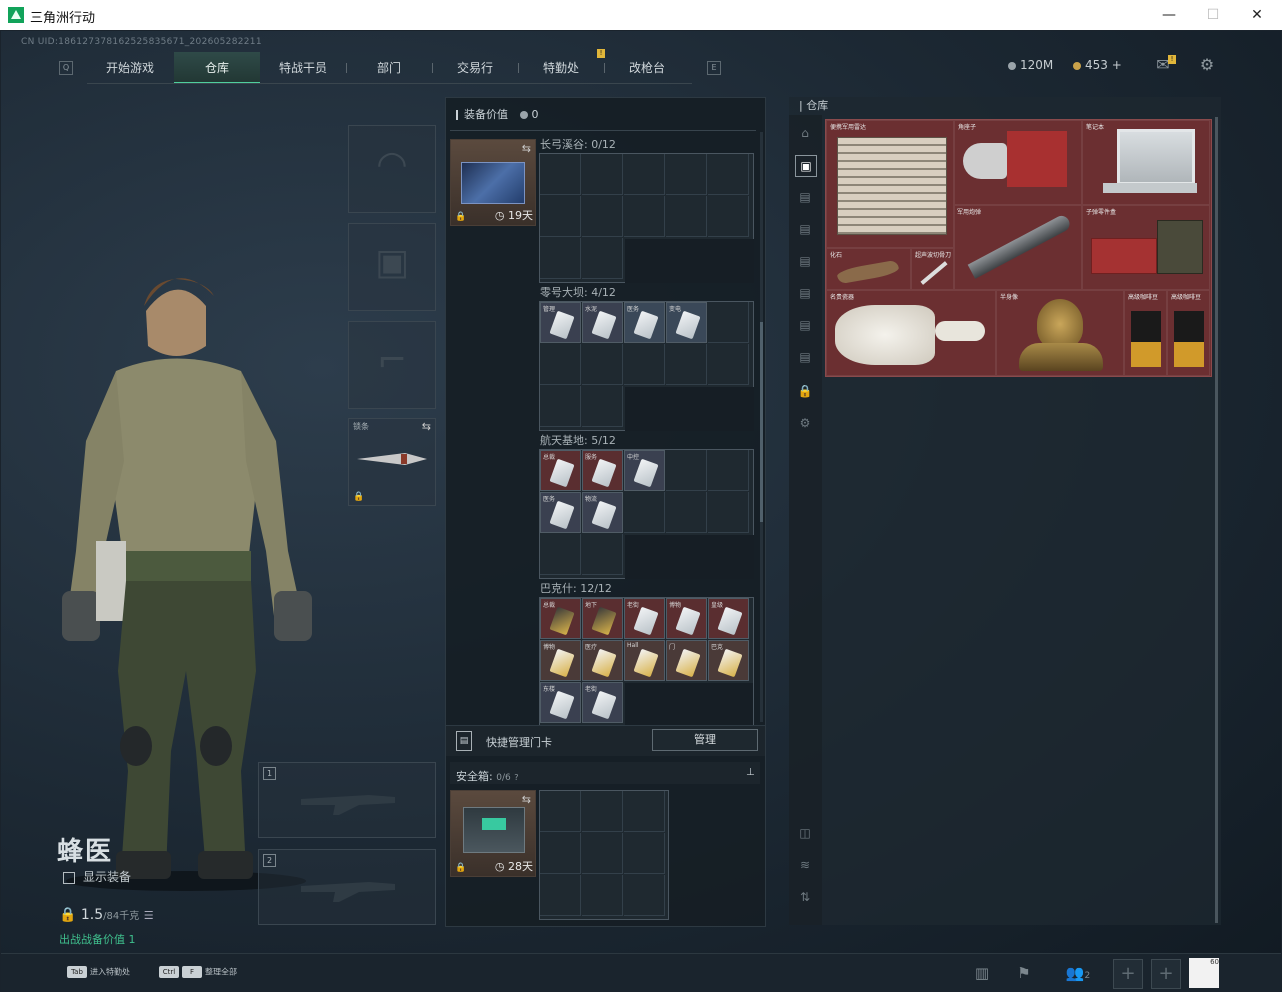 The image size is (1282, 992). I want to click on laptop-keyboard-icon, so click(1150, 188).